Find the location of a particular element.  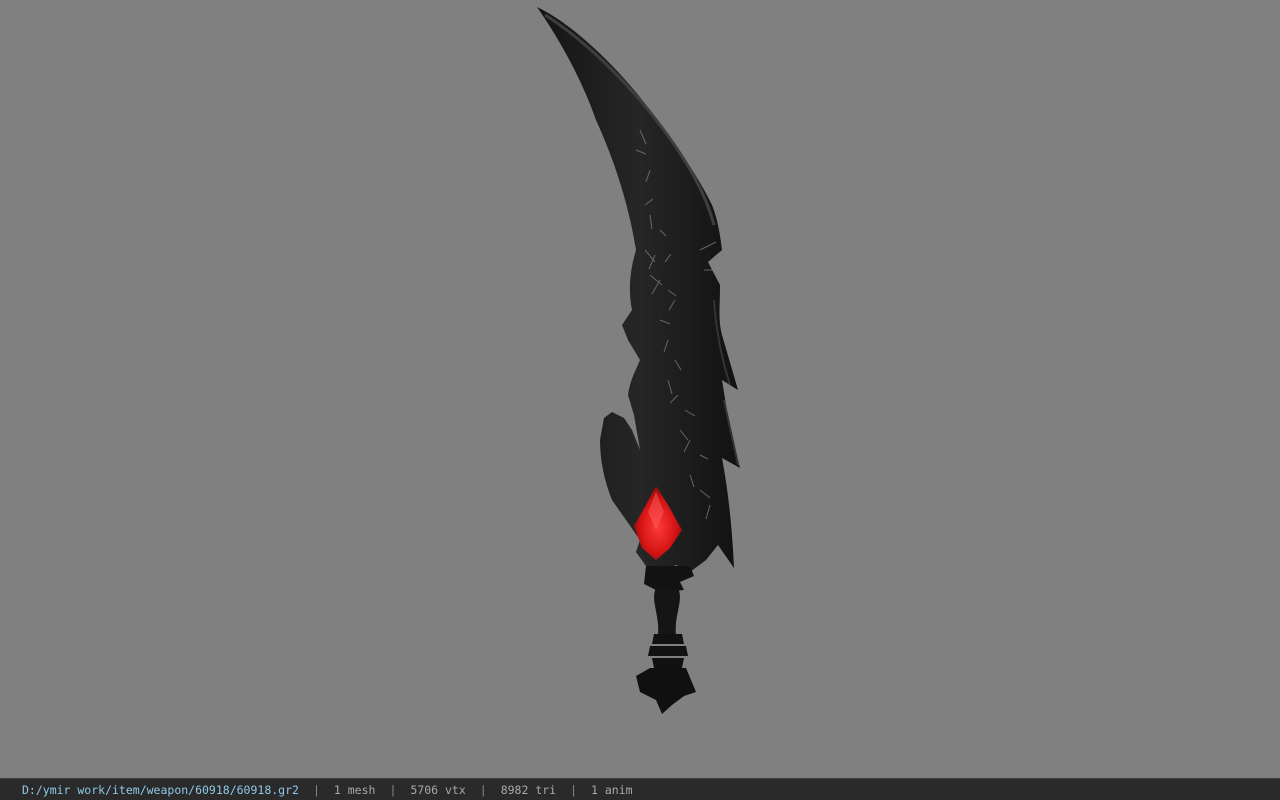

sword-pommel is located at coordinates (666, 691).